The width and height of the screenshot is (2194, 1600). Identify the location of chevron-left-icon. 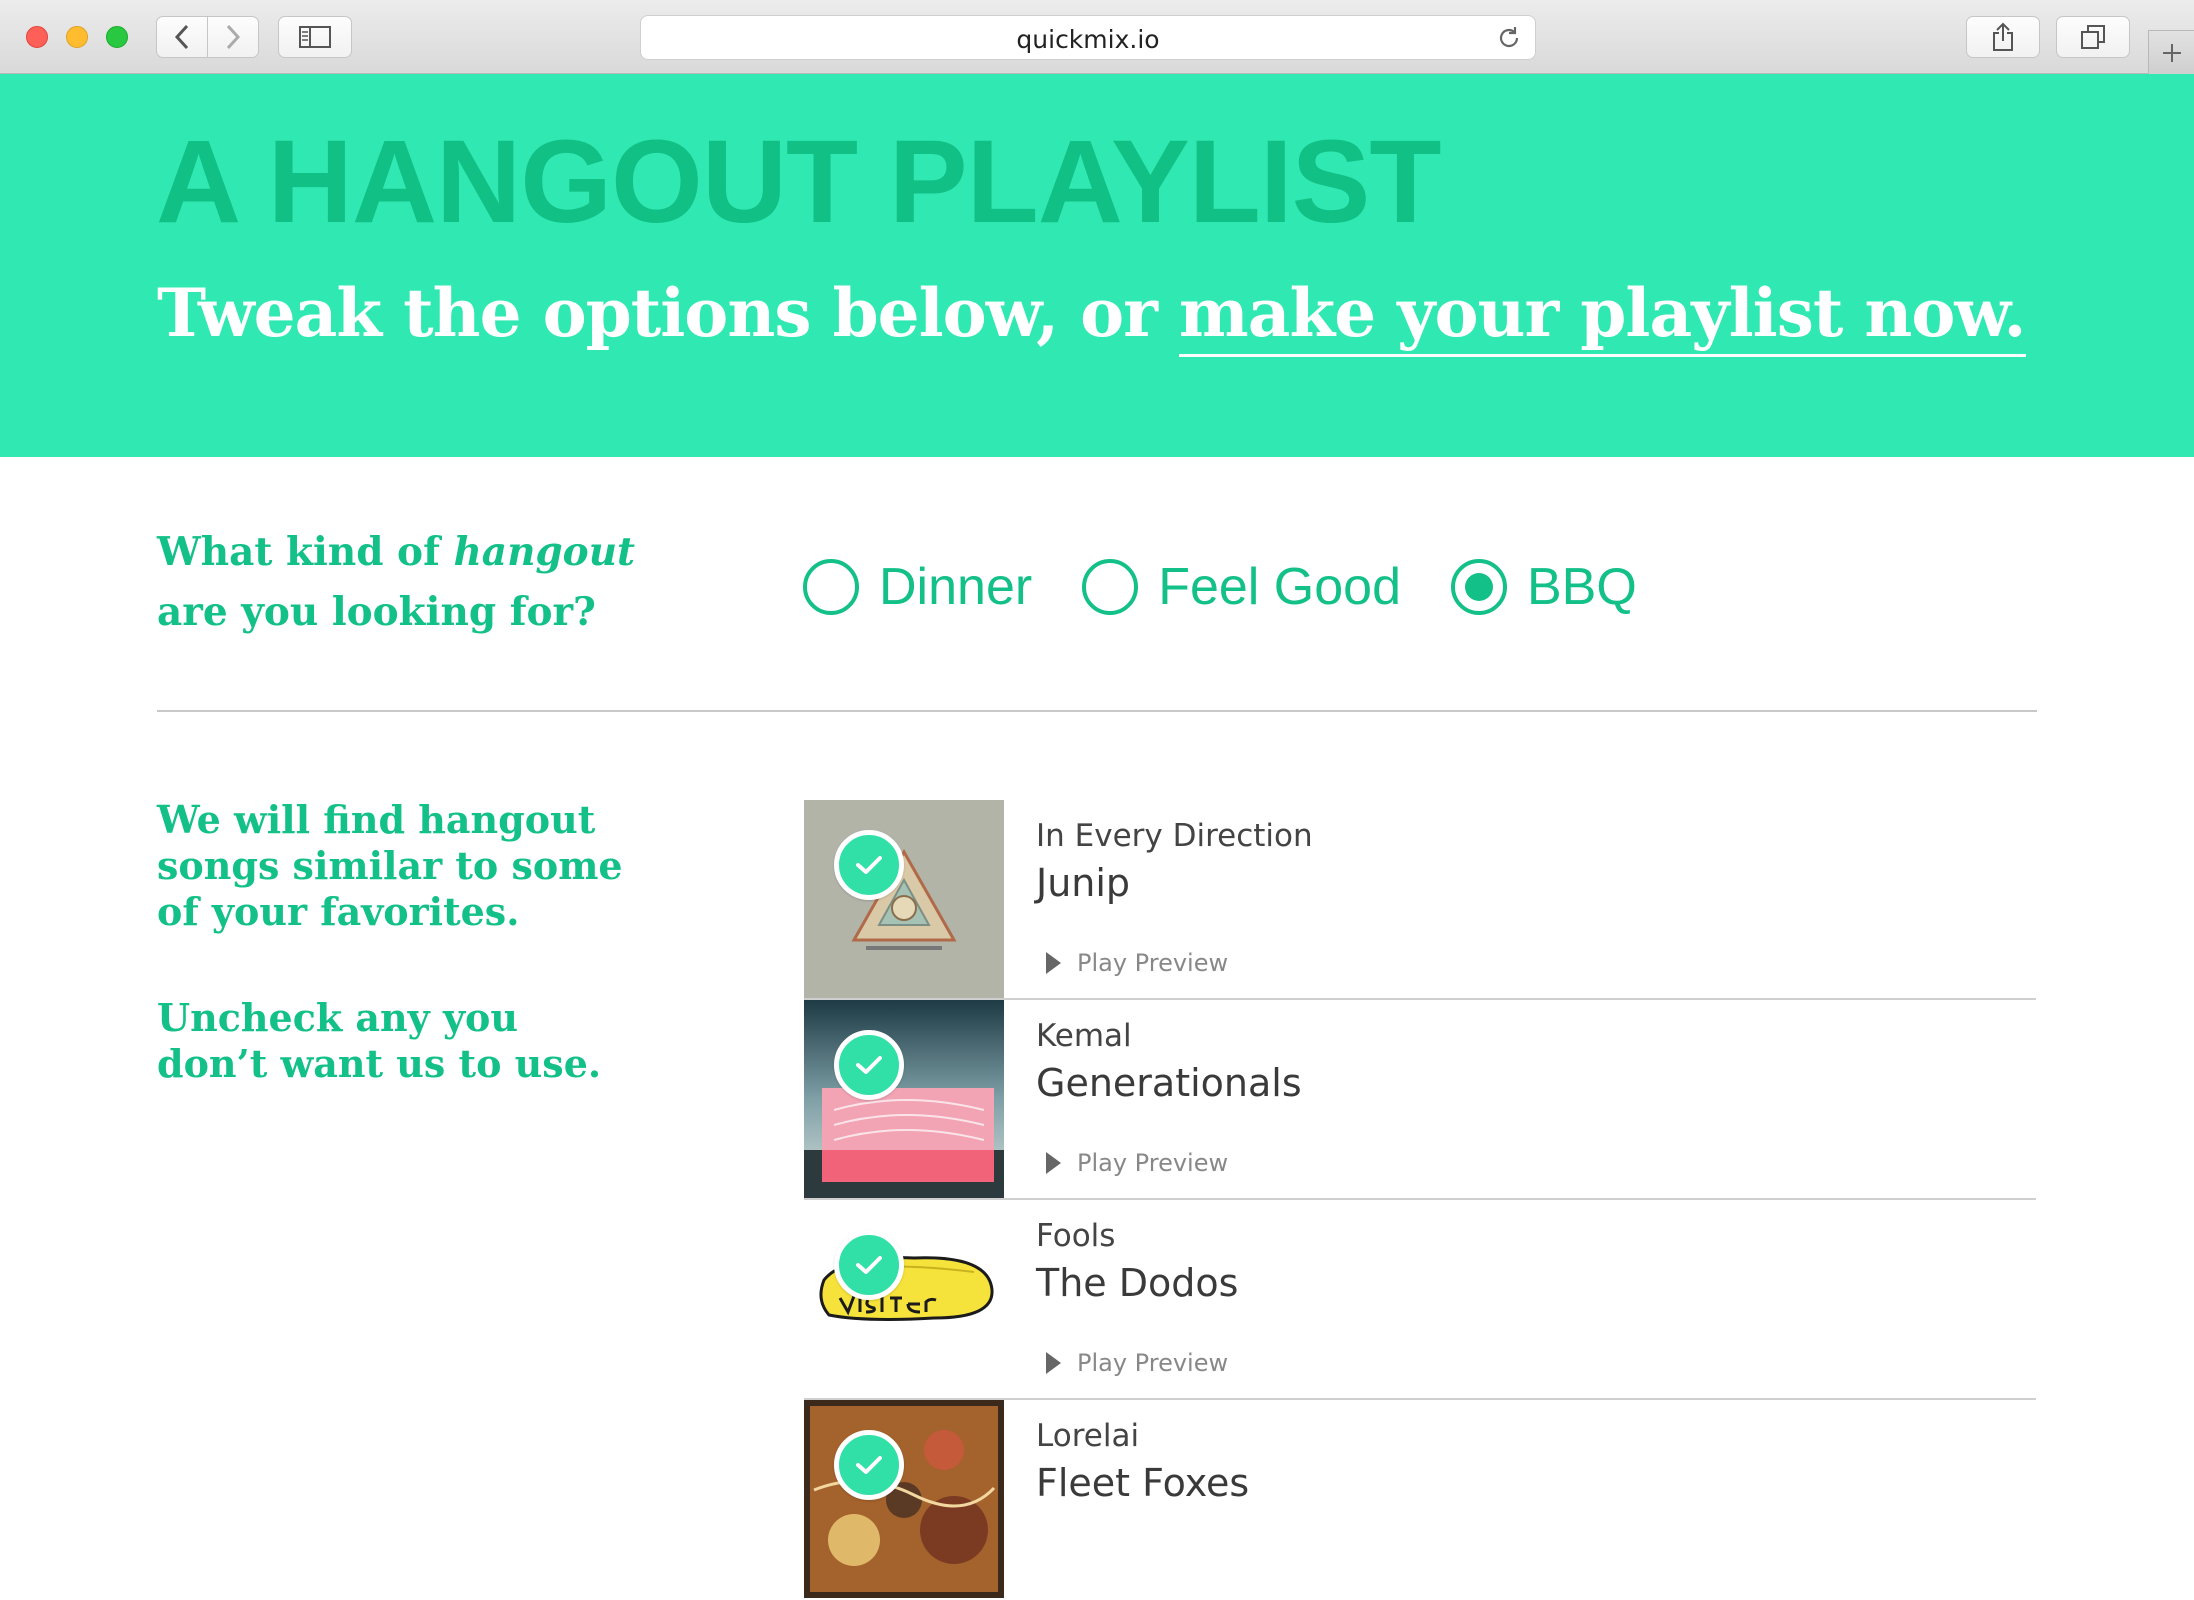
(181, 37).